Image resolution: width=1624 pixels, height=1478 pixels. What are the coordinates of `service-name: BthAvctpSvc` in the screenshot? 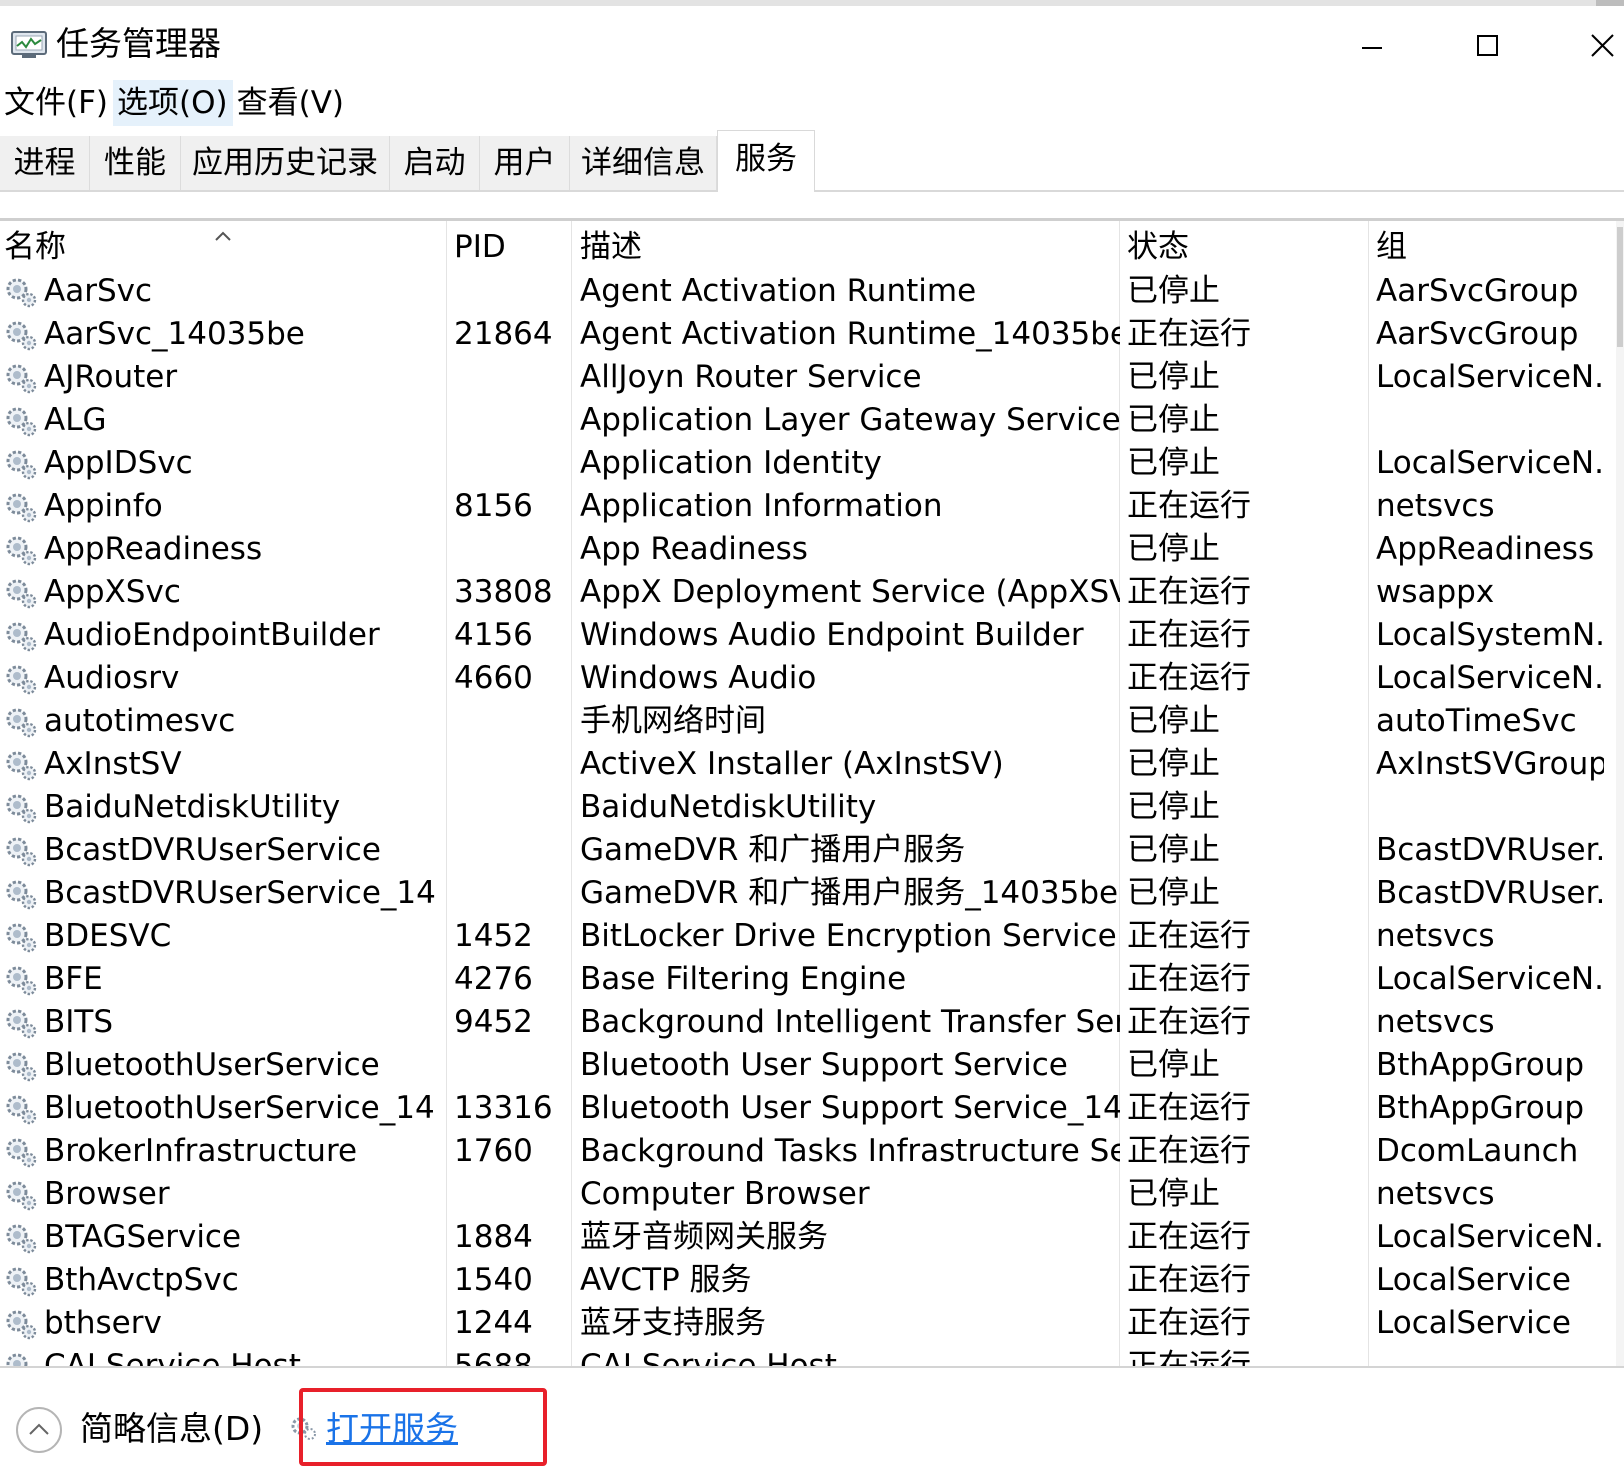 It's located at (141, 1280).